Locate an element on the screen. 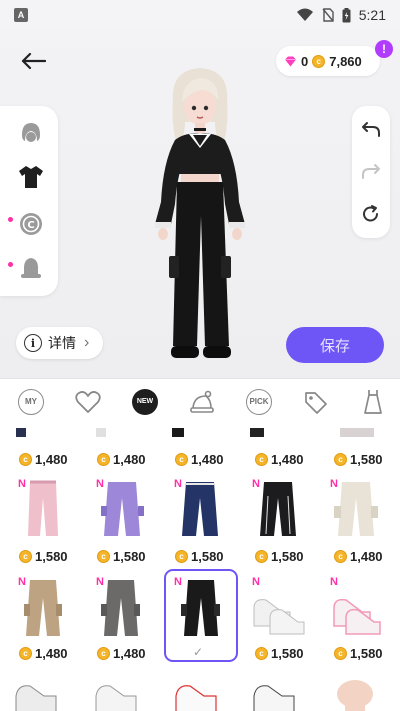 Image resolution: width=400 pixels, height=711 pixels. back-button is located at coordinates (33, 61).